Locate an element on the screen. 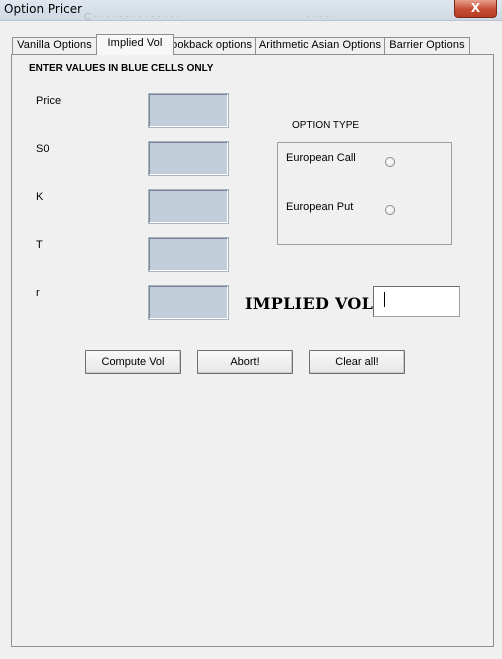  price-label: Price is located at coordinates (49, 101).